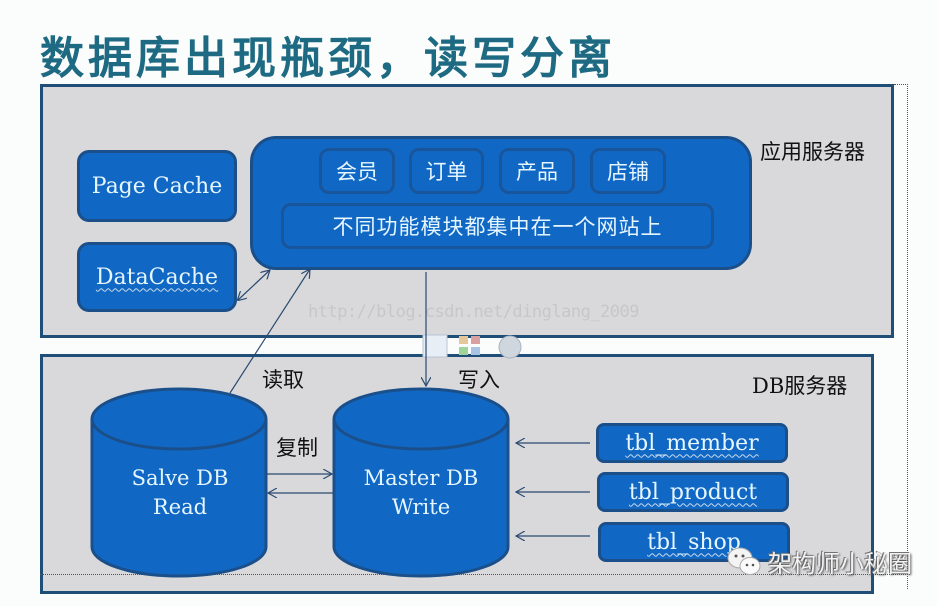  What do you see at coordinates (463, 351) in the screenshot?
I see `grid-icon-c` at bounding box center [463, 351].